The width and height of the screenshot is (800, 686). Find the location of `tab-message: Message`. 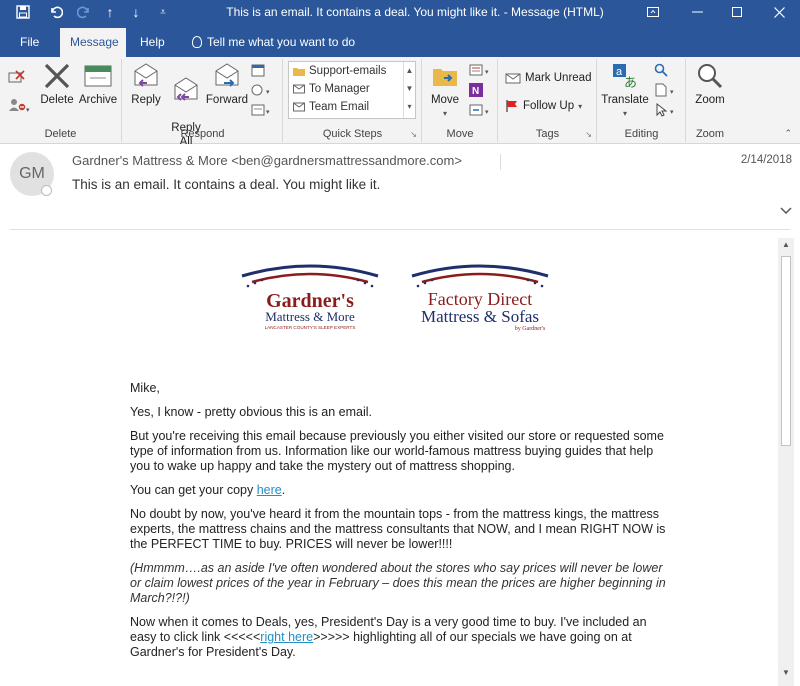

tab-message: Message is located at coordinates (93, 42).